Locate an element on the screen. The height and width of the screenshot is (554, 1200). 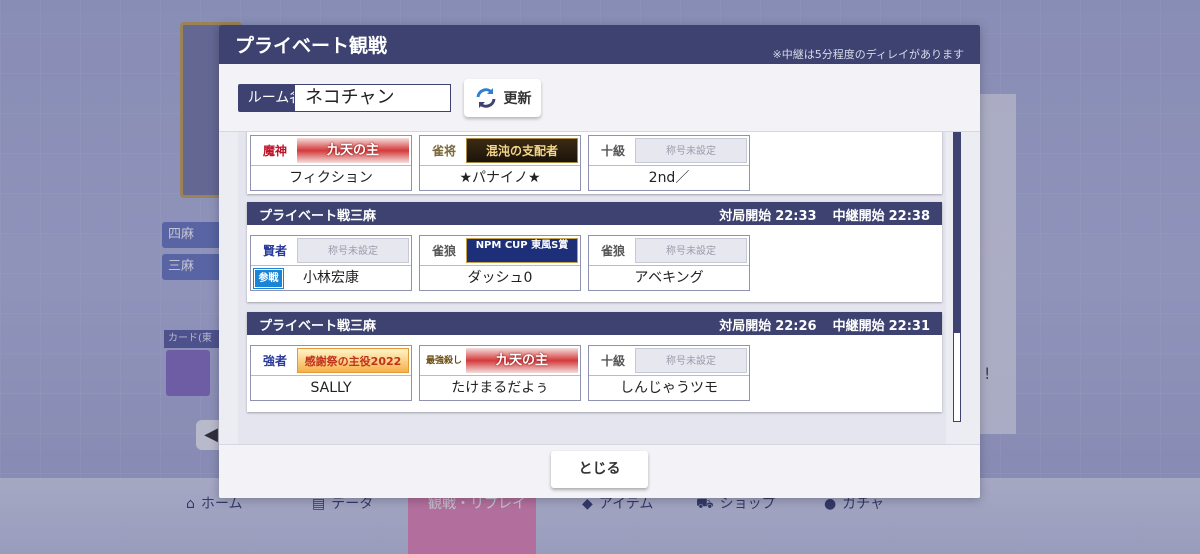
dialog-header: プライベート観戦 ※中継は5分程度のディレイがあります is located at coordinates (599, 44).